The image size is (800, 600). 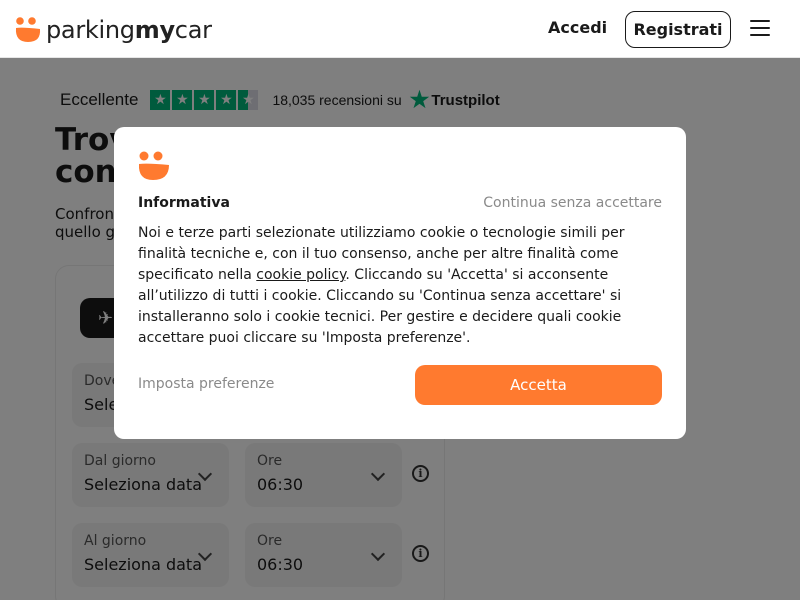 I want to click on continue-without-accepting-link: Continua senza accettare, so click(x=572, y=203).